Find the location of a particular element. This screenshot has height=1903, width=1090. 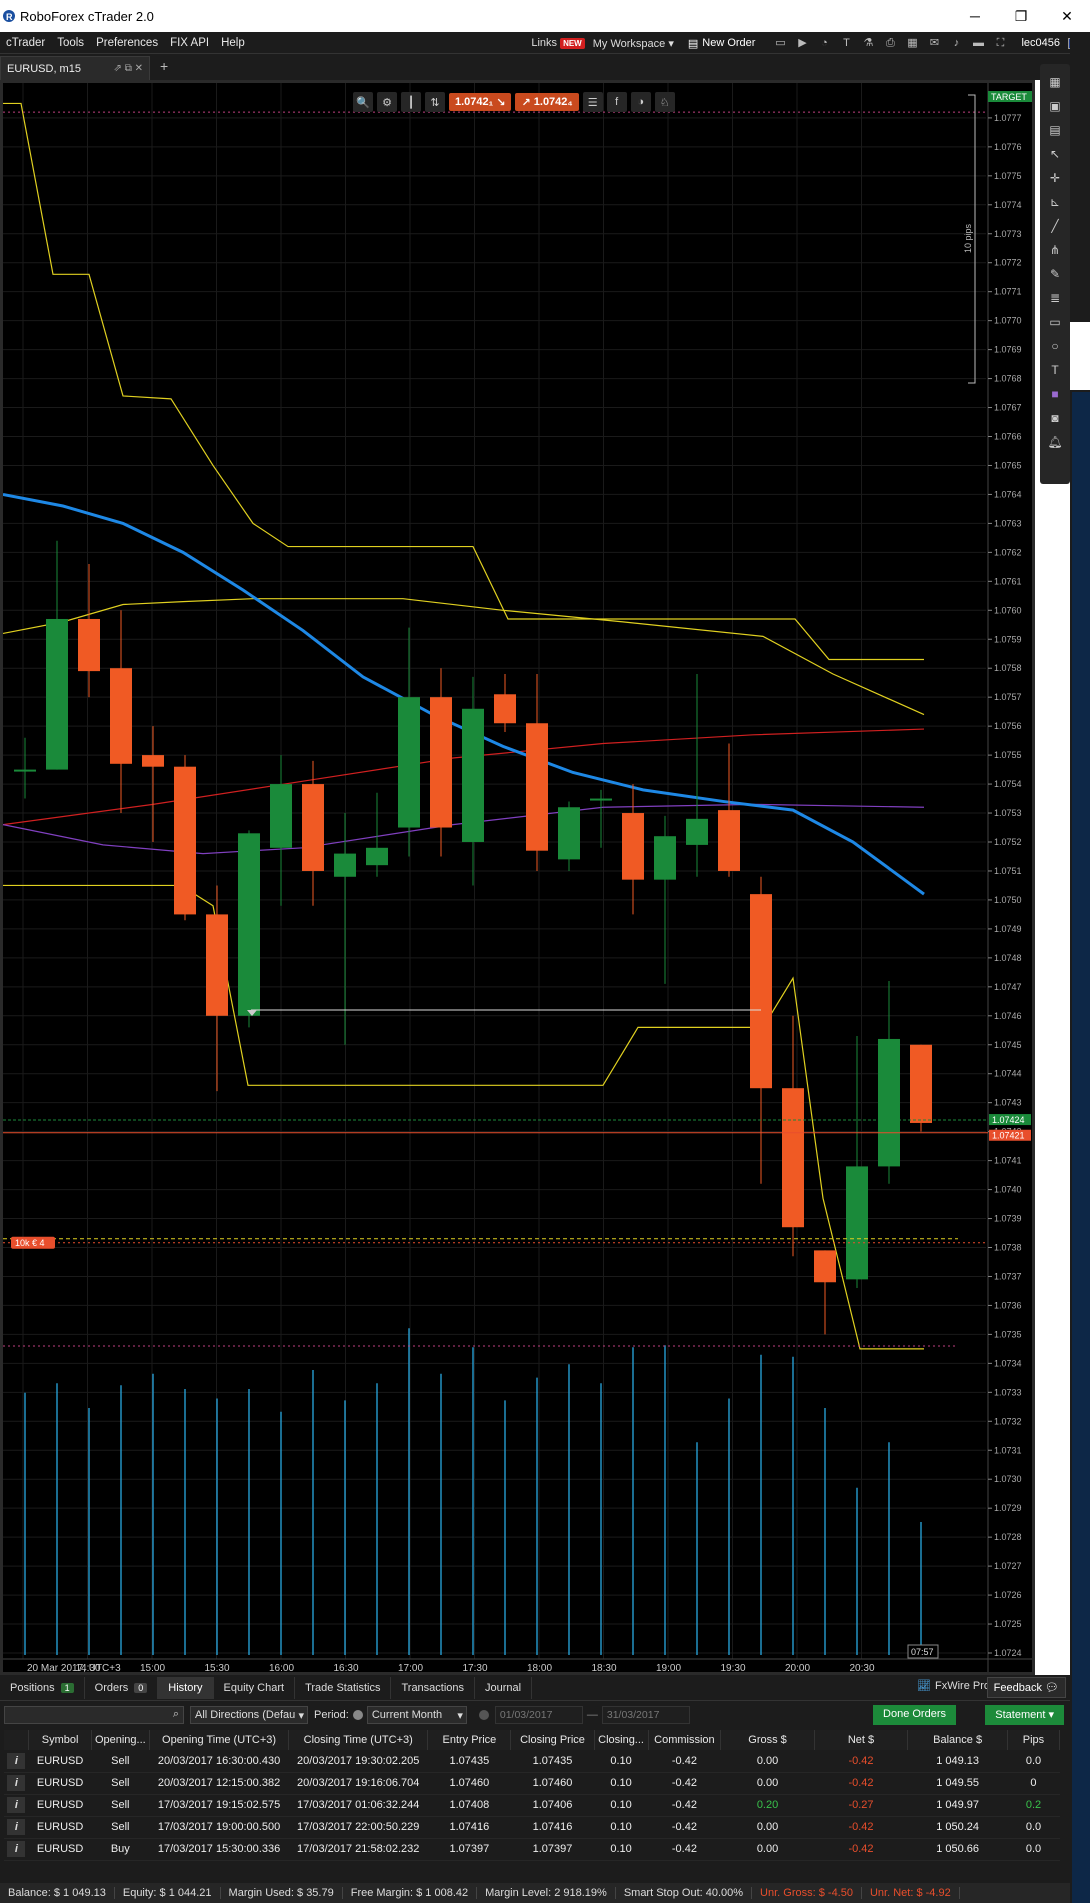

print-icon: ⎙ is located at coordinates (890, 43).